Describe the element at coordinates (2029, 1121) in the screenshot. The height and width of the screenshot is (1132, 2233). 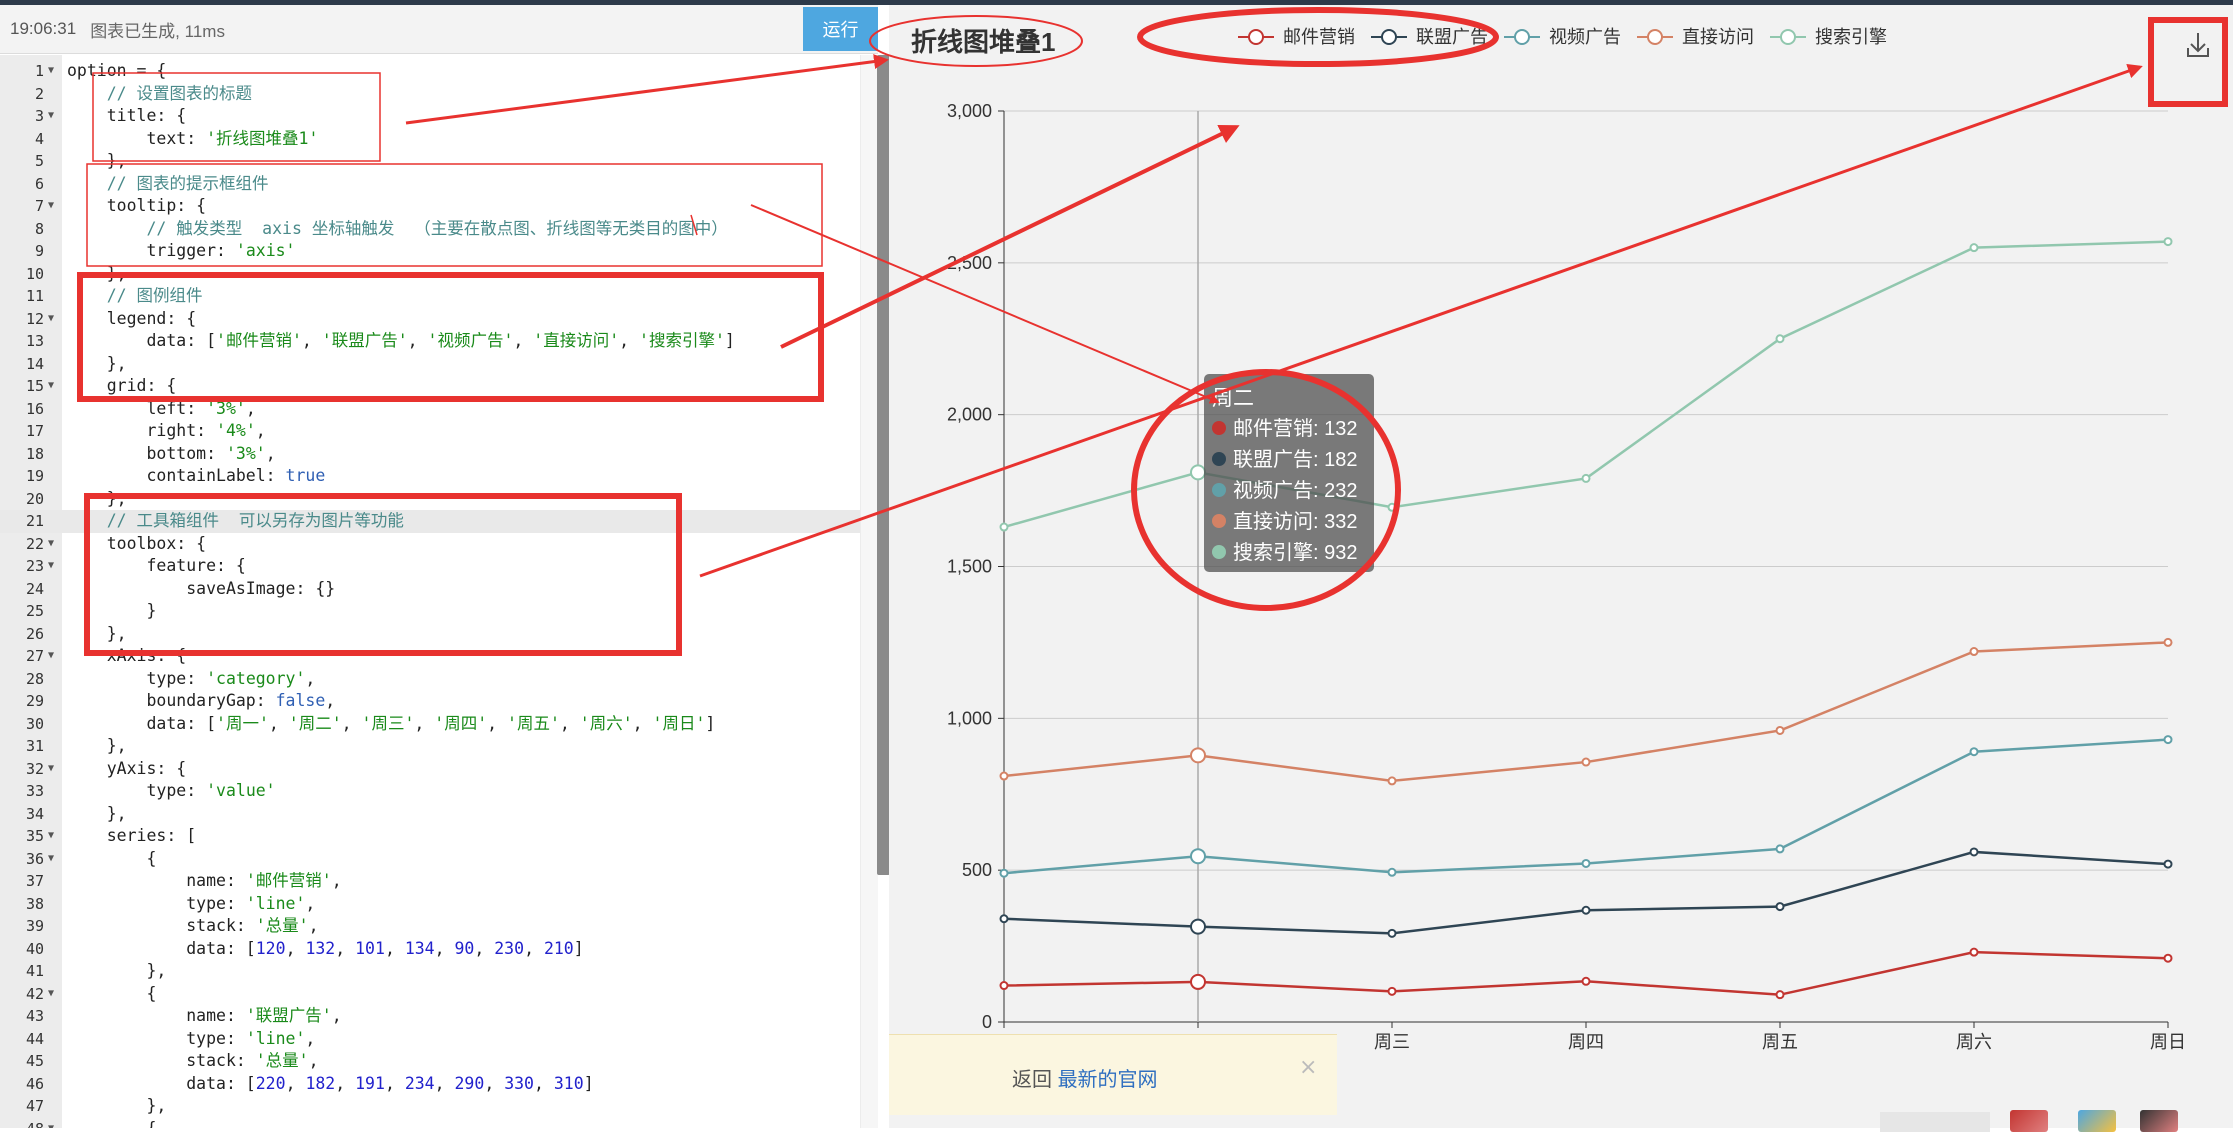
I see `theme-swatch-red` at that location.